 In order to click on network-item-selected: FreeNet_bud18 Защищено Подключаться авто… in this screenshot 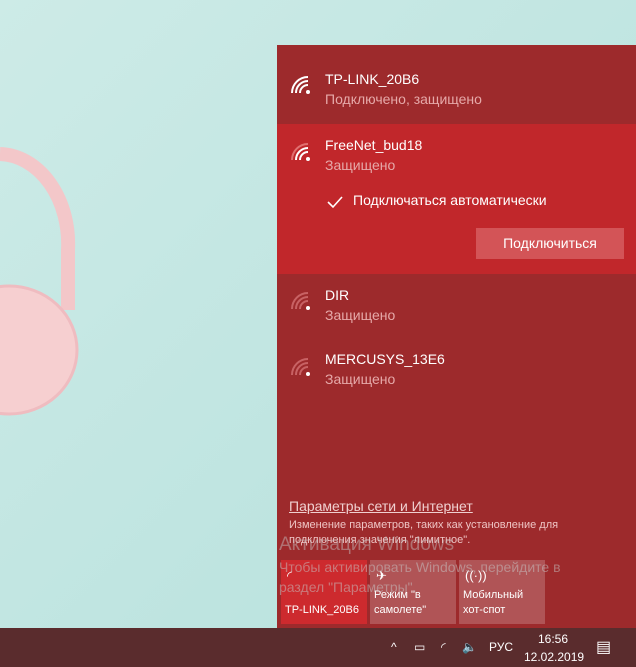, I will do `click(456, 199)`.